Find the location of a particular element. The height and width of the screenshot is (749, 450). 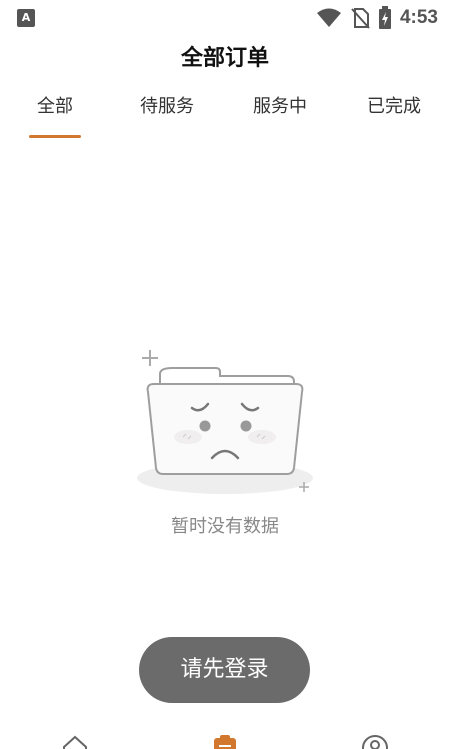

empty-state-illustration is located at coordinates (225, 420).